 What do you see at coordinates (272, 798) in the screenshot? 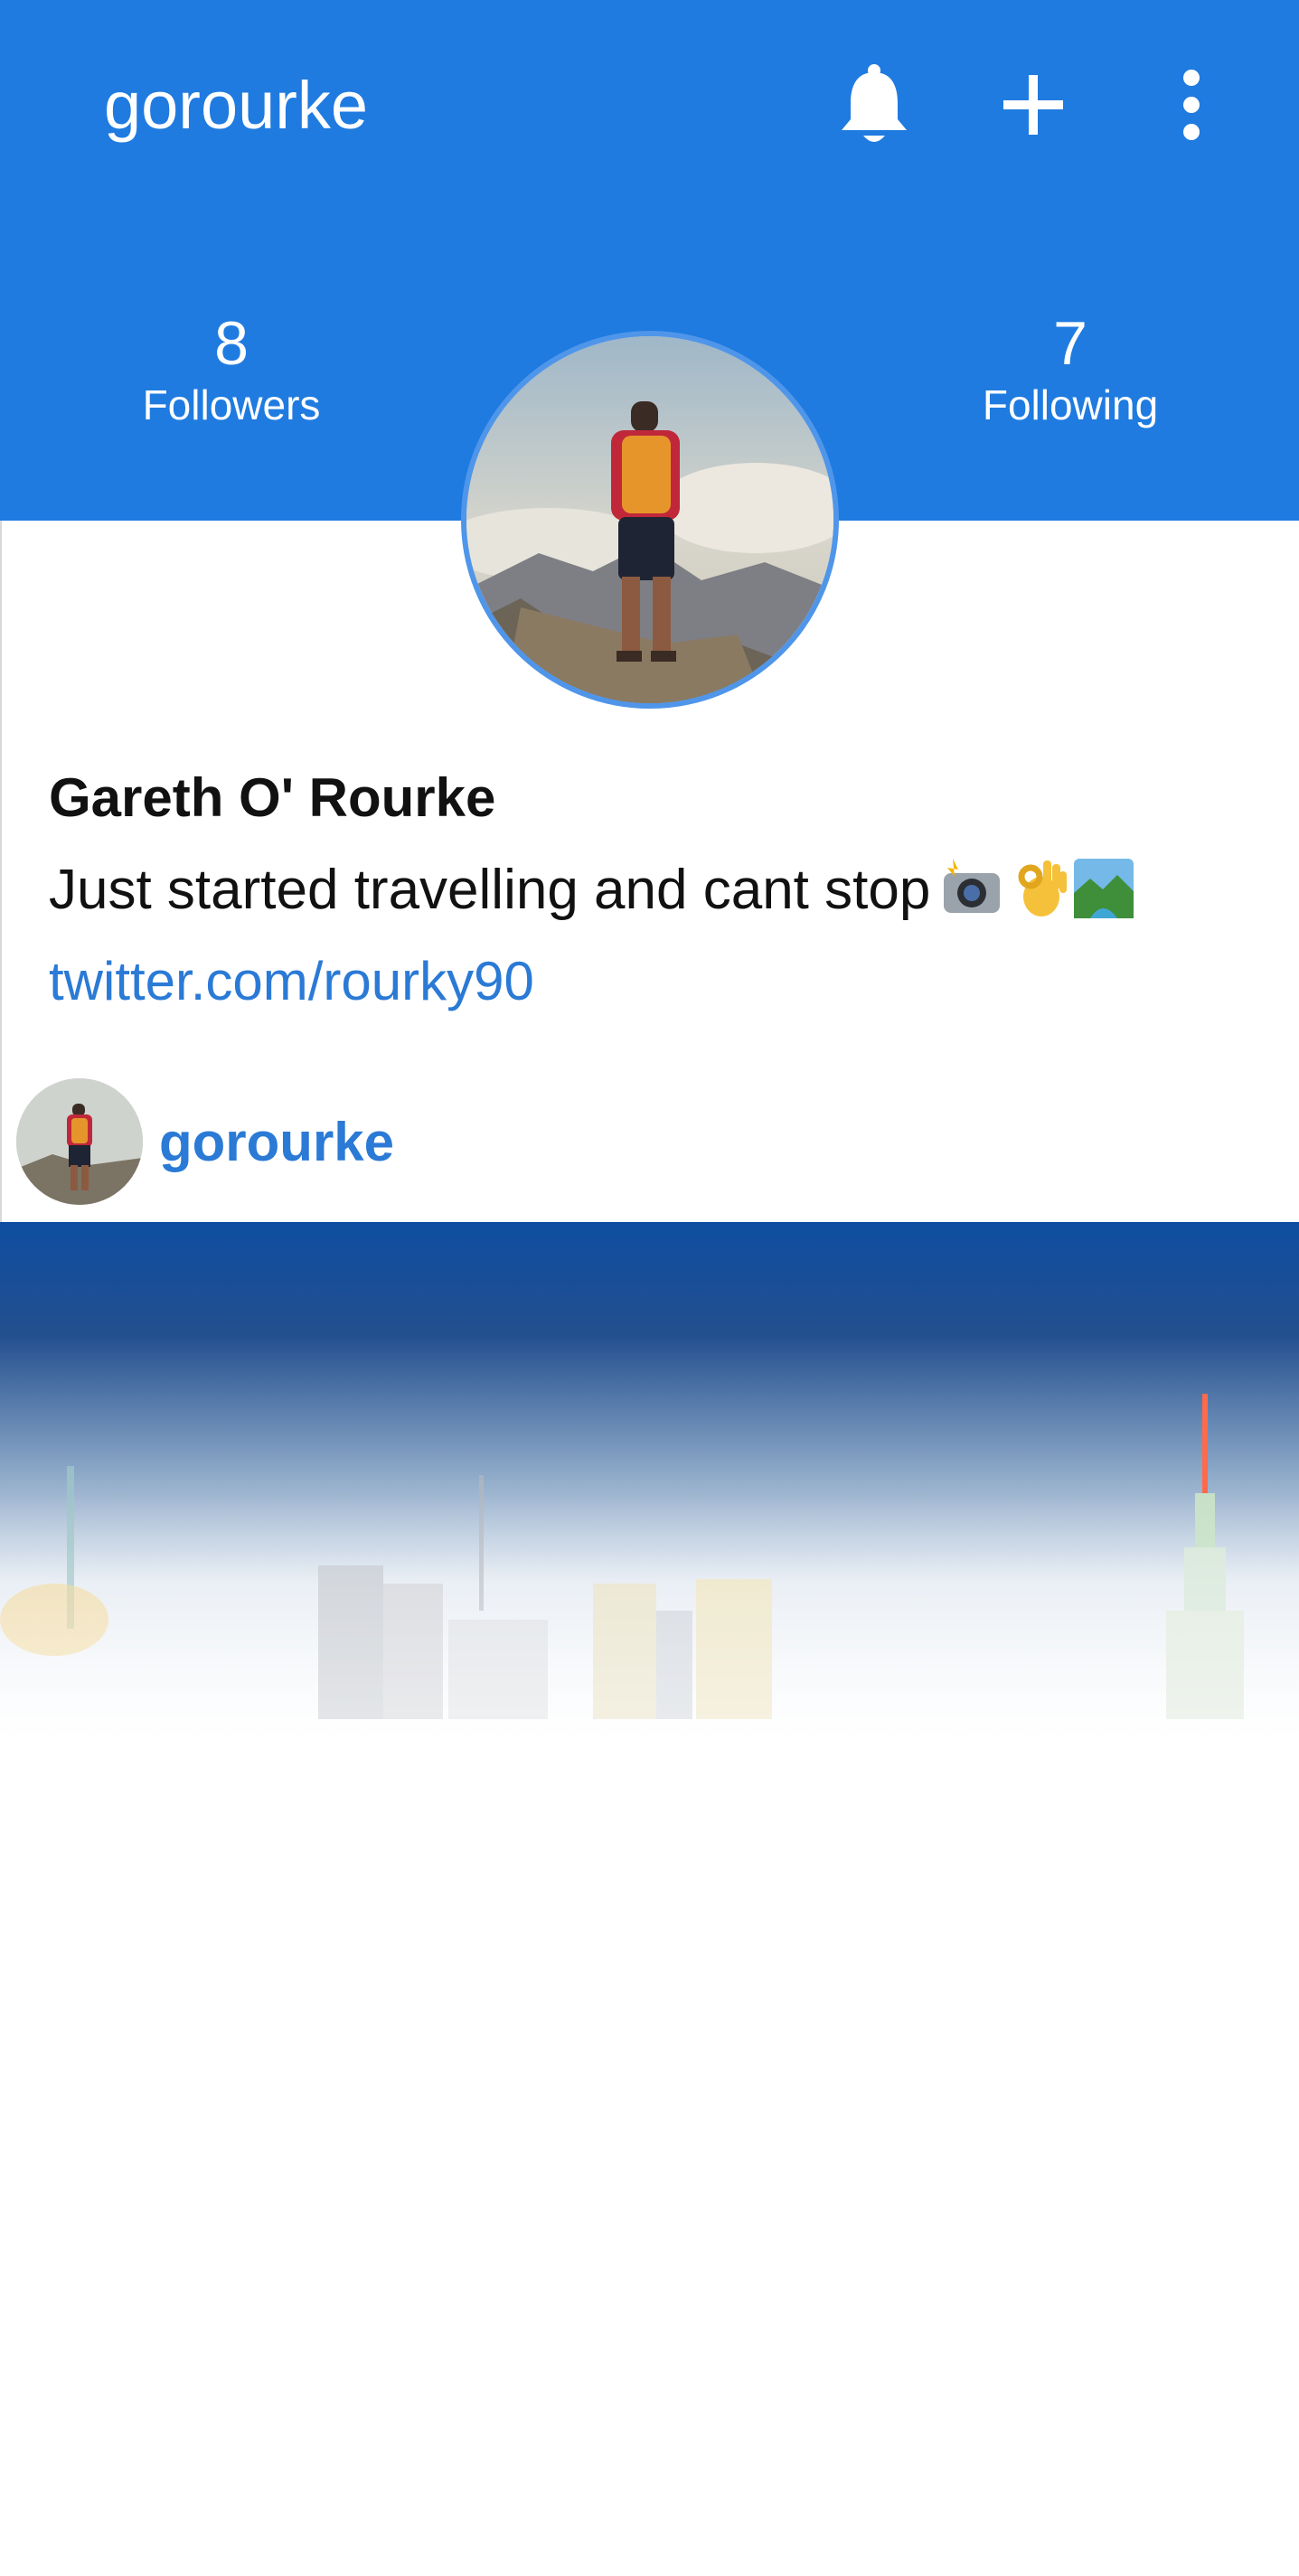
I see `display-name: Gareth O' Rourke` at bounding box center [272, 798].